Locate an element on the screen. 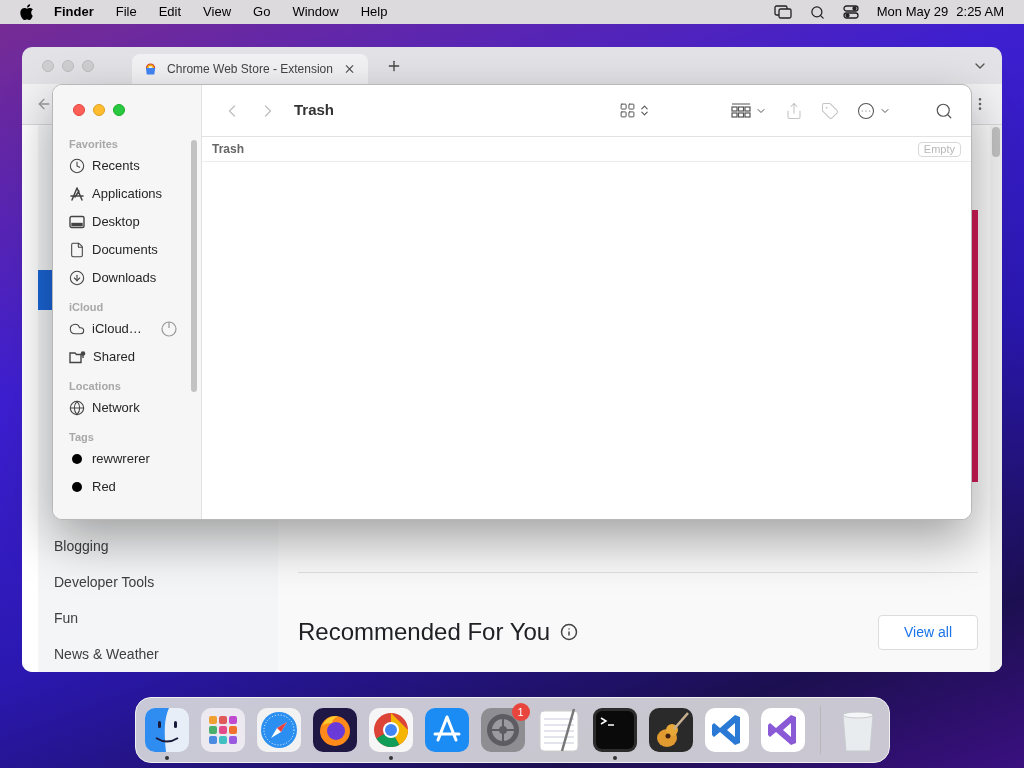 The width and height of the screenshot is (1024, 768). sidebar-item: Red is located at coordinates (127, 487).